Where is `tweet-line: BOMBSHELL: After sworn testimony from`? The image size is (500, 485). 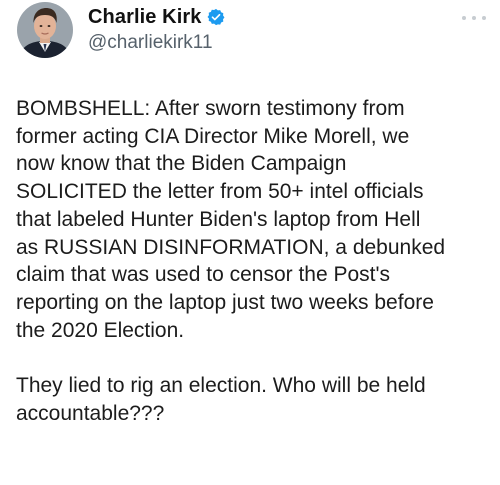
tweet-line: BOMBSHELL: After sworn testimony from is located at coordinates (210, 108).